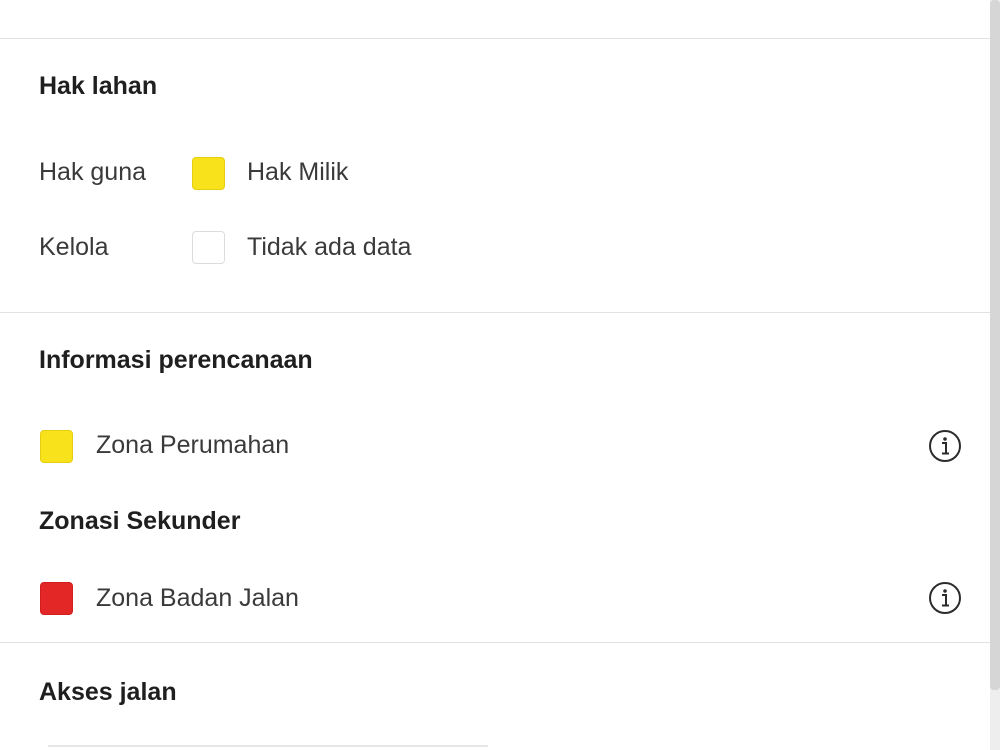 Image resolution: width=1000 pixels, height=750 pixels. Describe the element at coordinates (93, 172) in the screenshot. I see `land-rights-type-label: Hak guna` at that location.